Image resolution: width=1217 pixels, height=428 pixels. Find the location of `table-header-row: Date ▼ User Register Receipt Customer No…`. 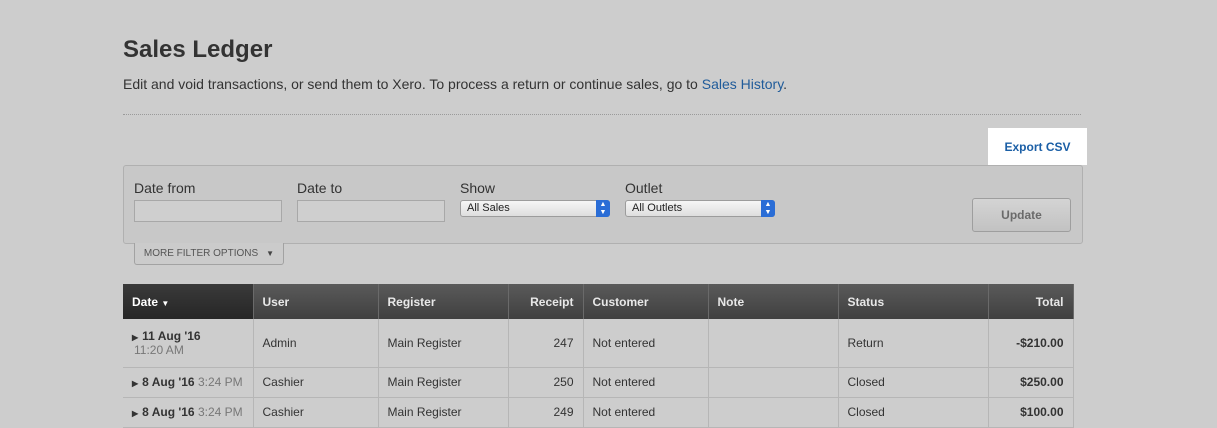

table-header-row: Date ▼ User Register Receipt Customer No… is located at coordinates (598, 301).